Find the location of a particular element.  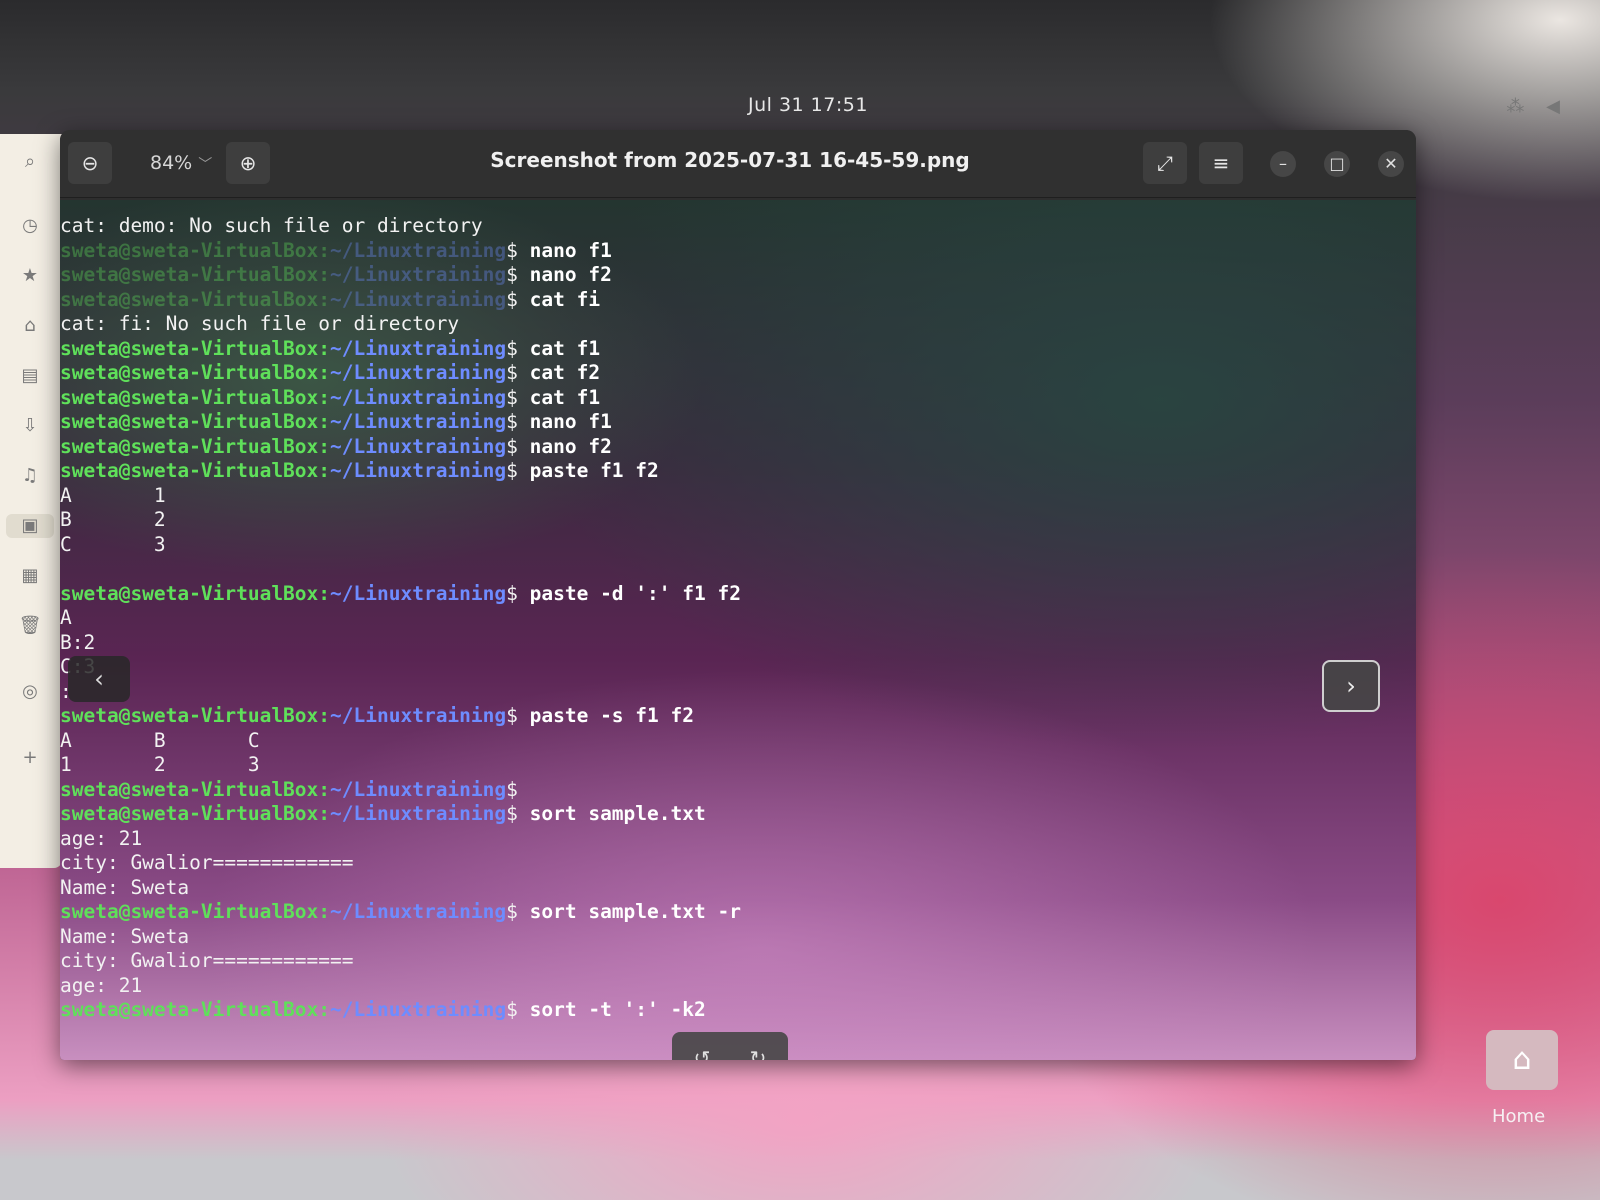

home-desktop-label: Home is located at coordinates (1518, 1116).